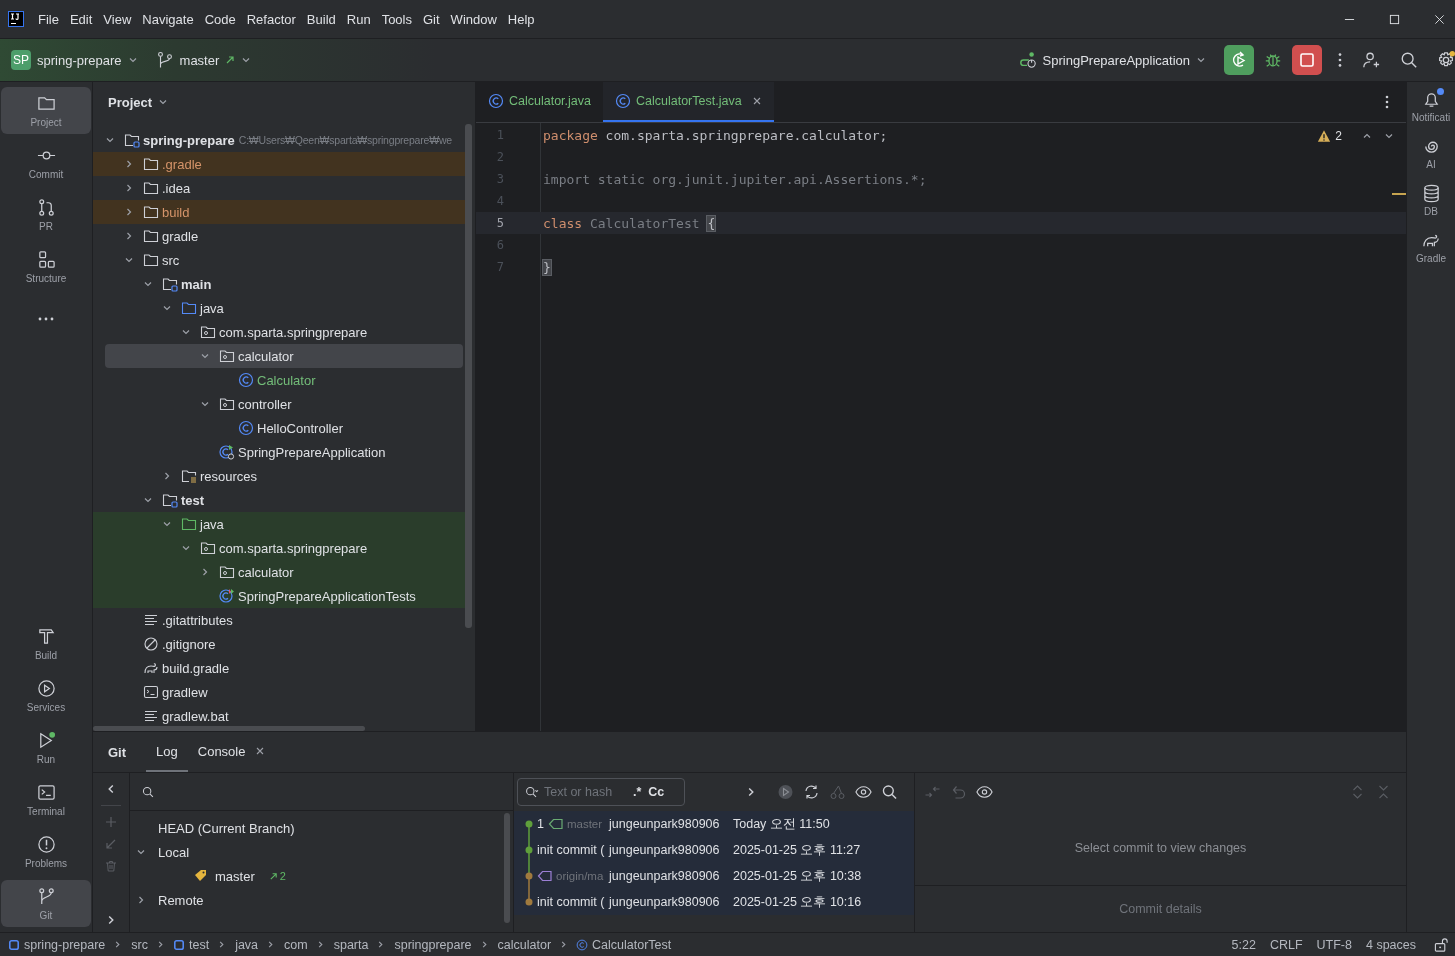 This screenshot has width=1455, height=956. Describe the element at coordinates (280, 668) in the screenshot. I see `tree-row: build.gradle` at that location.